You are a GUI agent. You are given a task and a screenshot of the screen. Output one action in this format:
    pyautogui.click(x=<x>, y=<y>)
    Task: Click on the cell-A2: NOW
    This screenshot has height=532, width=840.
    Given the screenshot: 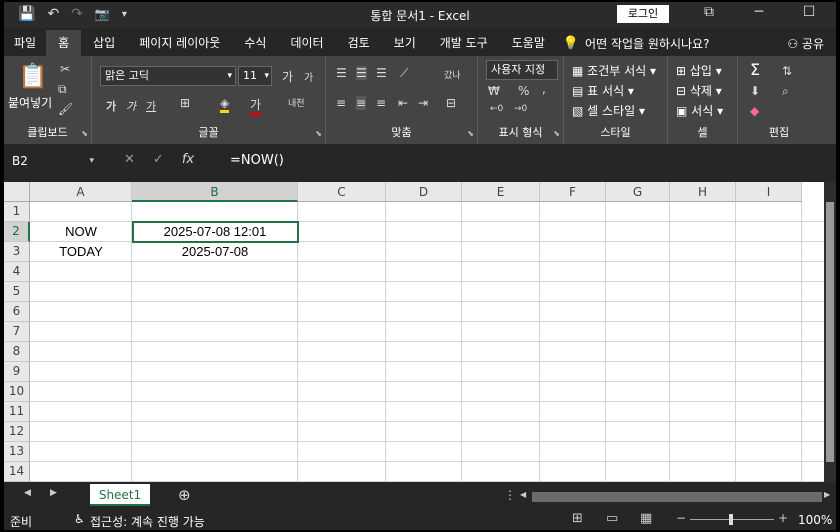 What is the action you would take?
    pyautogui.click(x=81, y=232)
    